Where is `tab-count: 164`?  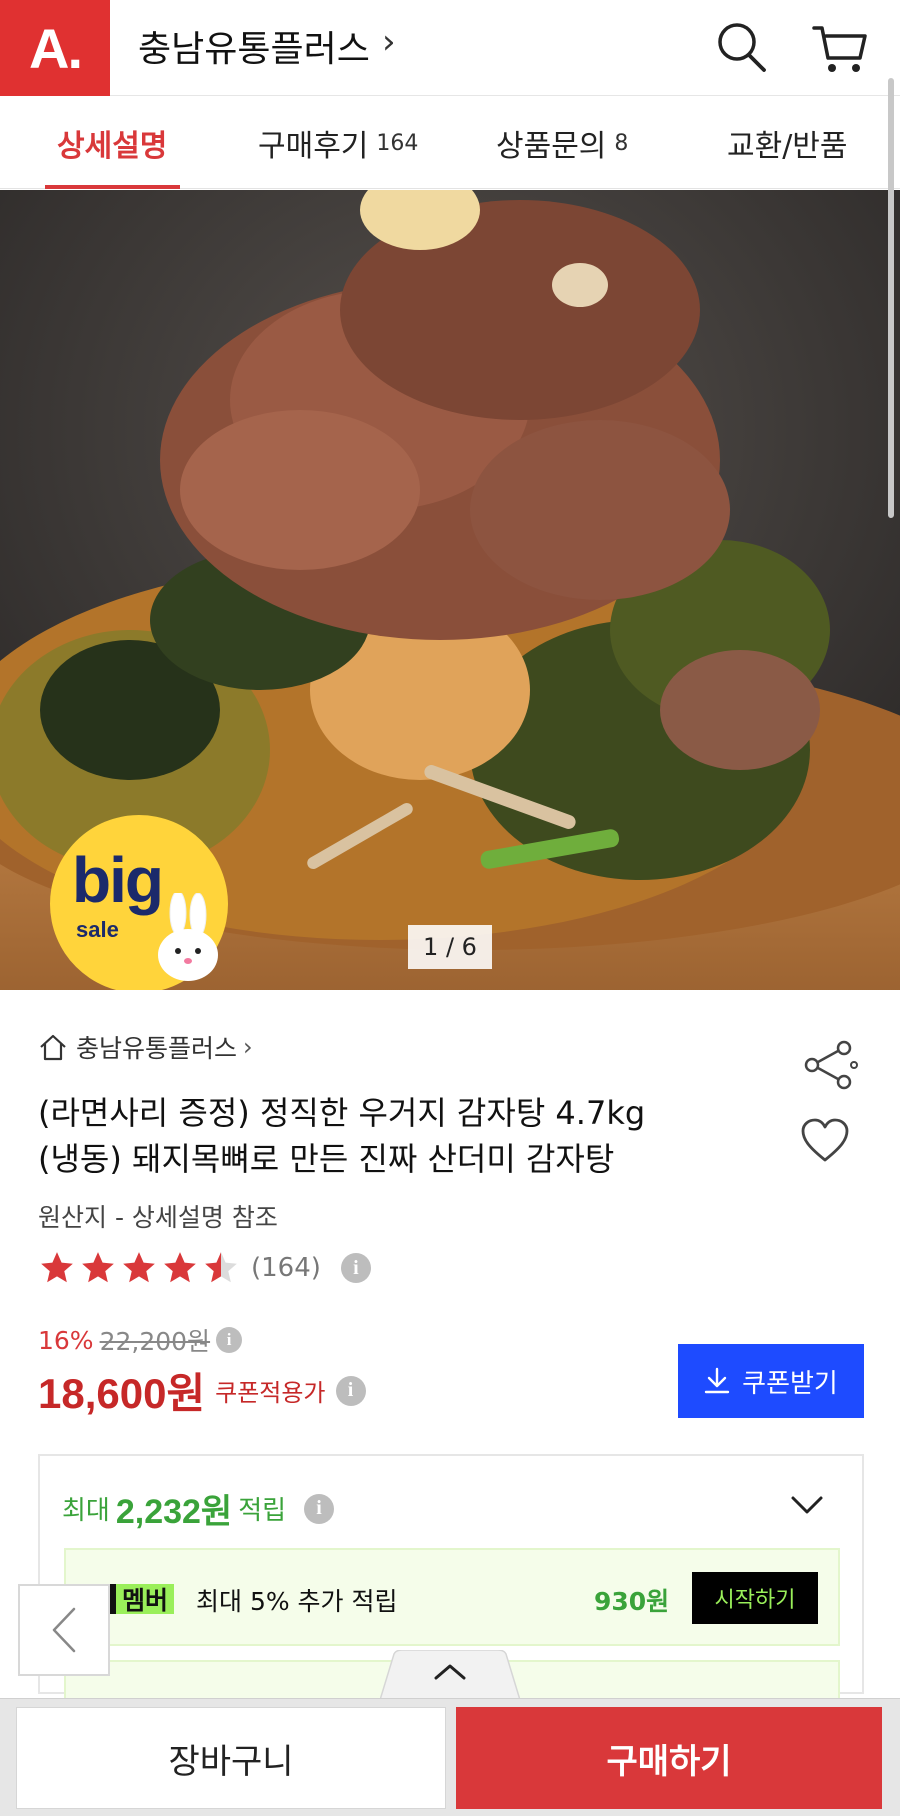 tab-count: 164 is located at coordinates (397, 143).